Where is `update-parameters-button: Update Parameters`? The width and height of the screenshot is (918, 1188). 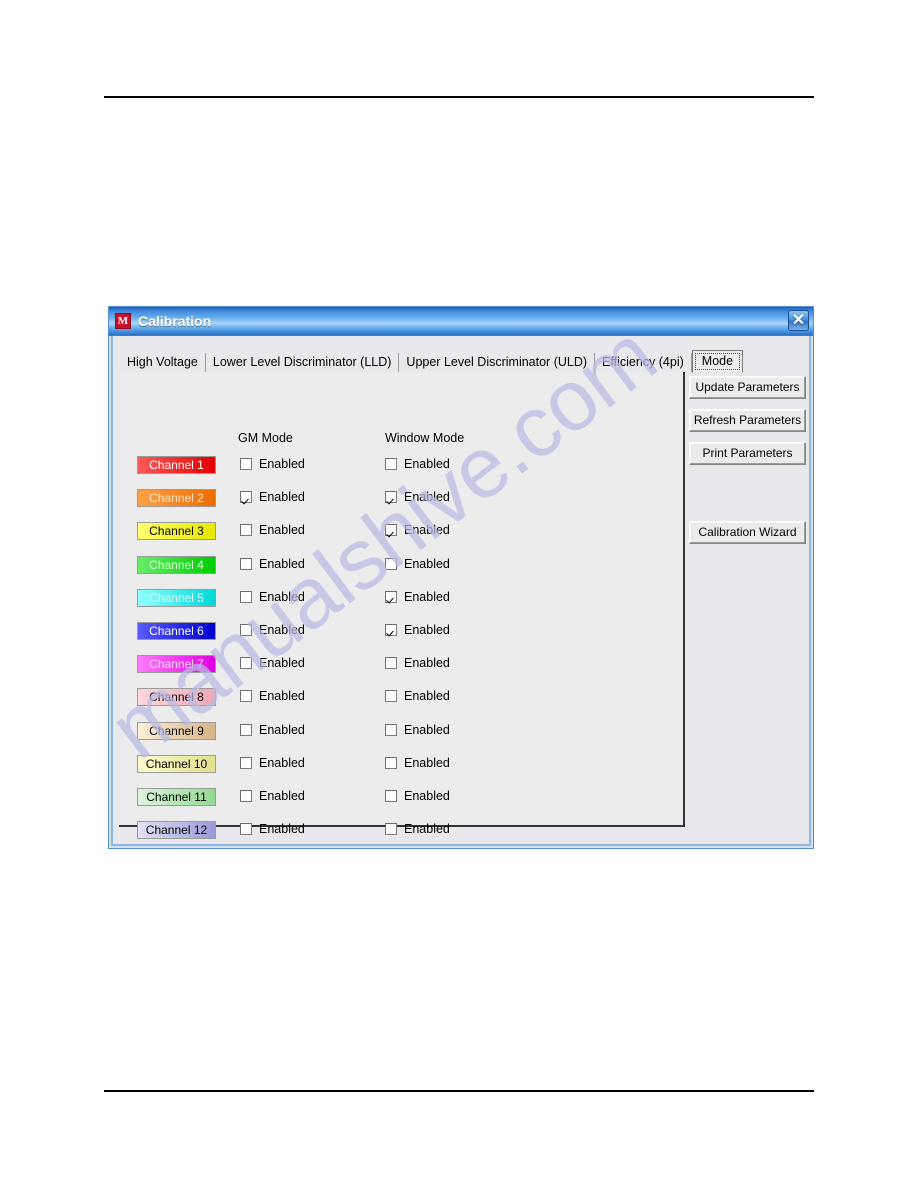
update-parameters-button: Update Parameters is located at coordinates (747, 387).